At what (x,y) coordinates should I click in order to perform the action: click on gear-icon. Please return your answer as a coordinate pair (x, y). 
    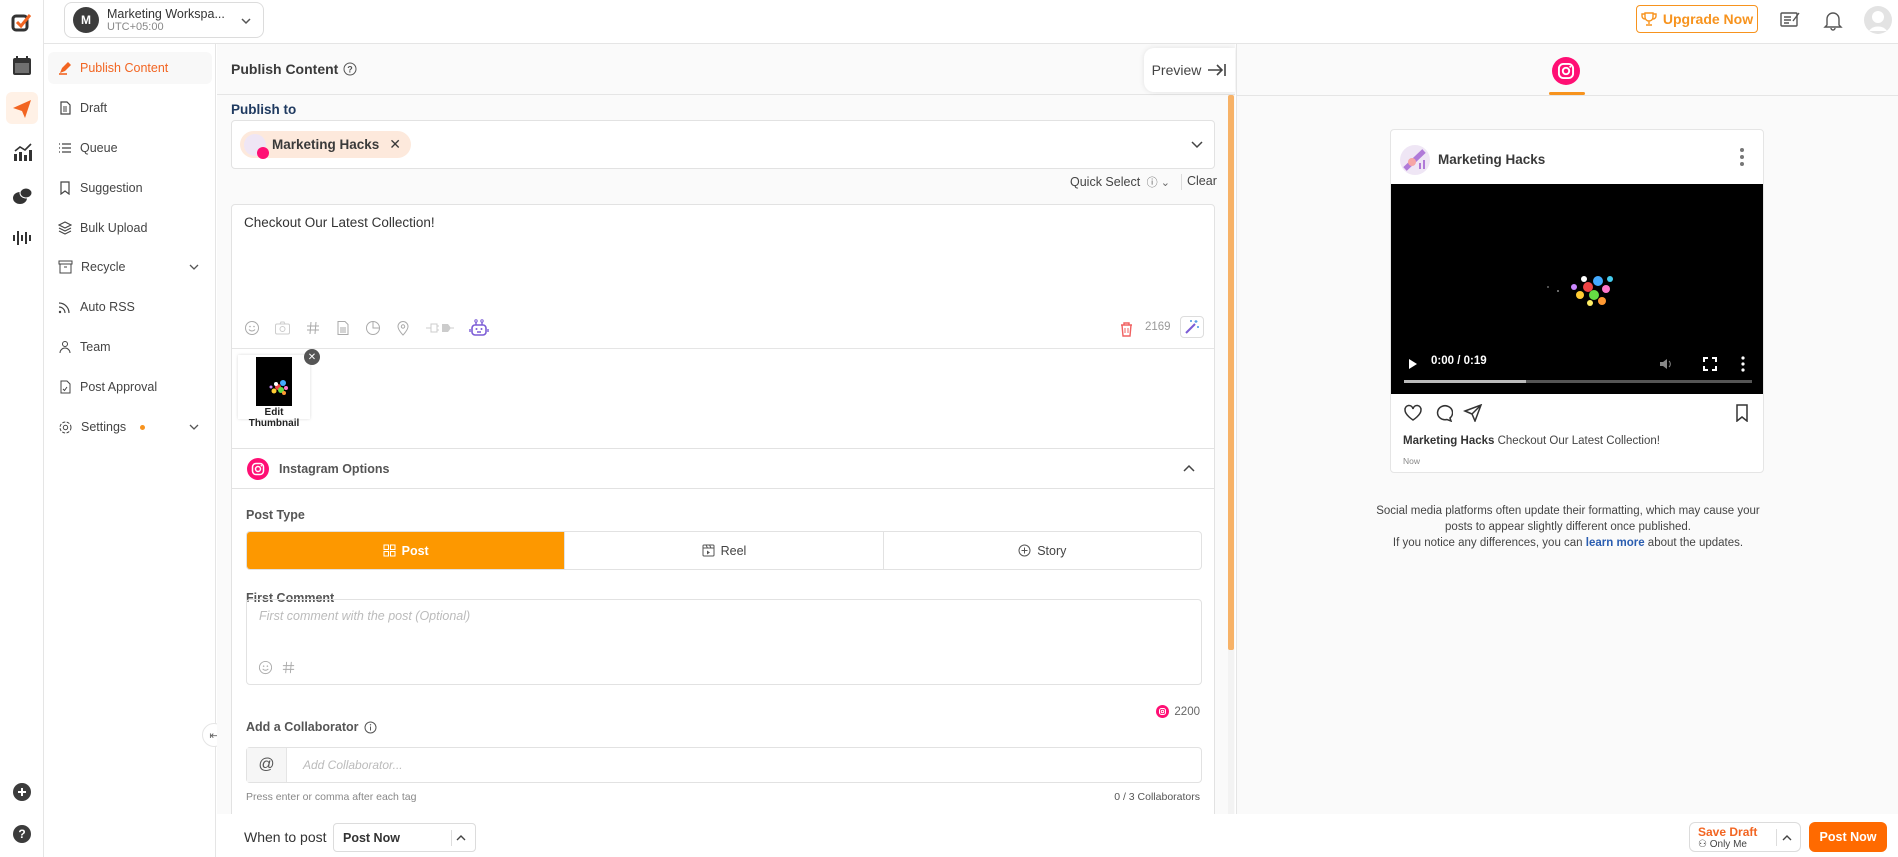
    Looking at the image, I should click on (65, 427).